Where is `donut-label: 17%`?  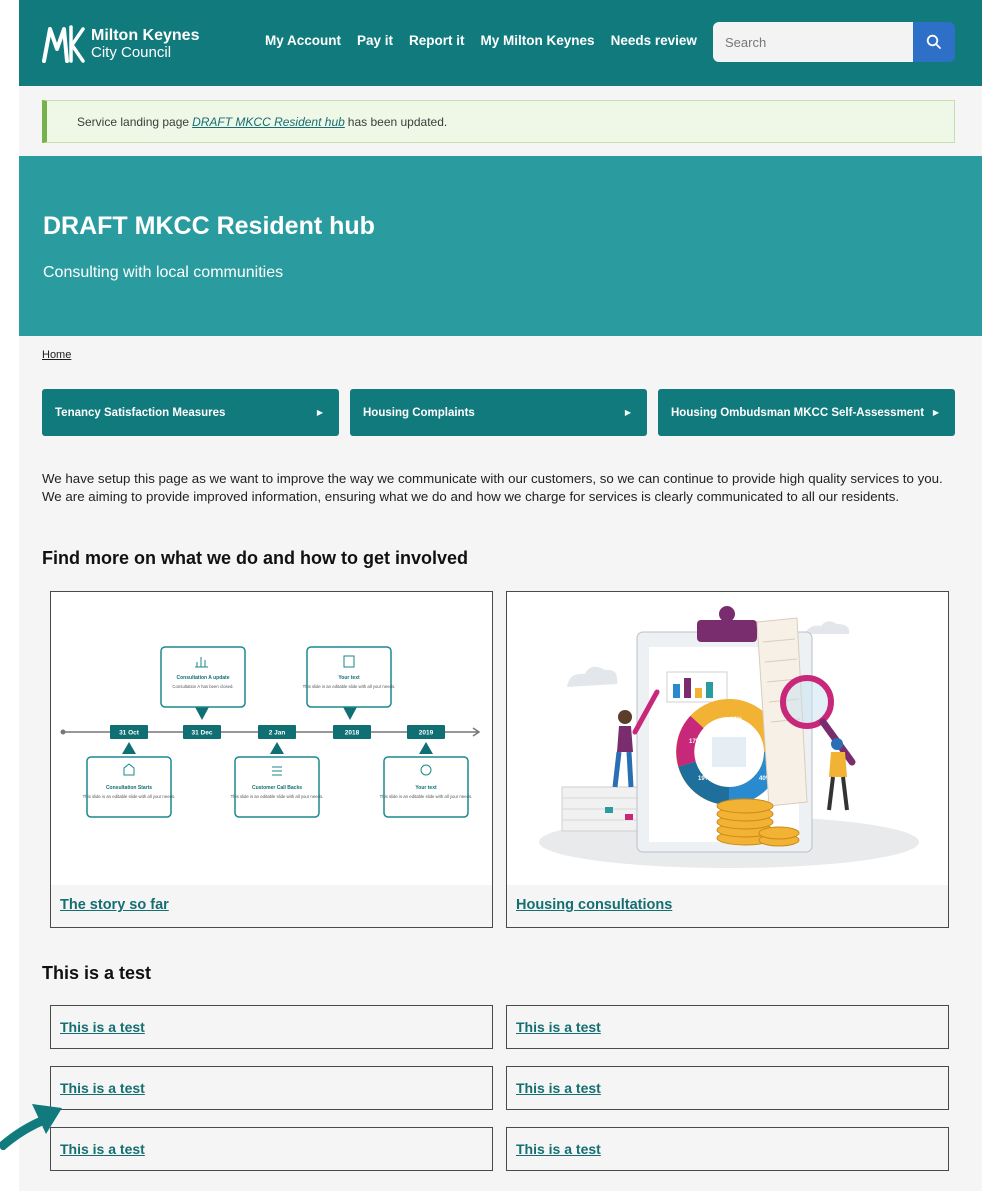 donut-label: 17% is located at coordinates (695, 742).